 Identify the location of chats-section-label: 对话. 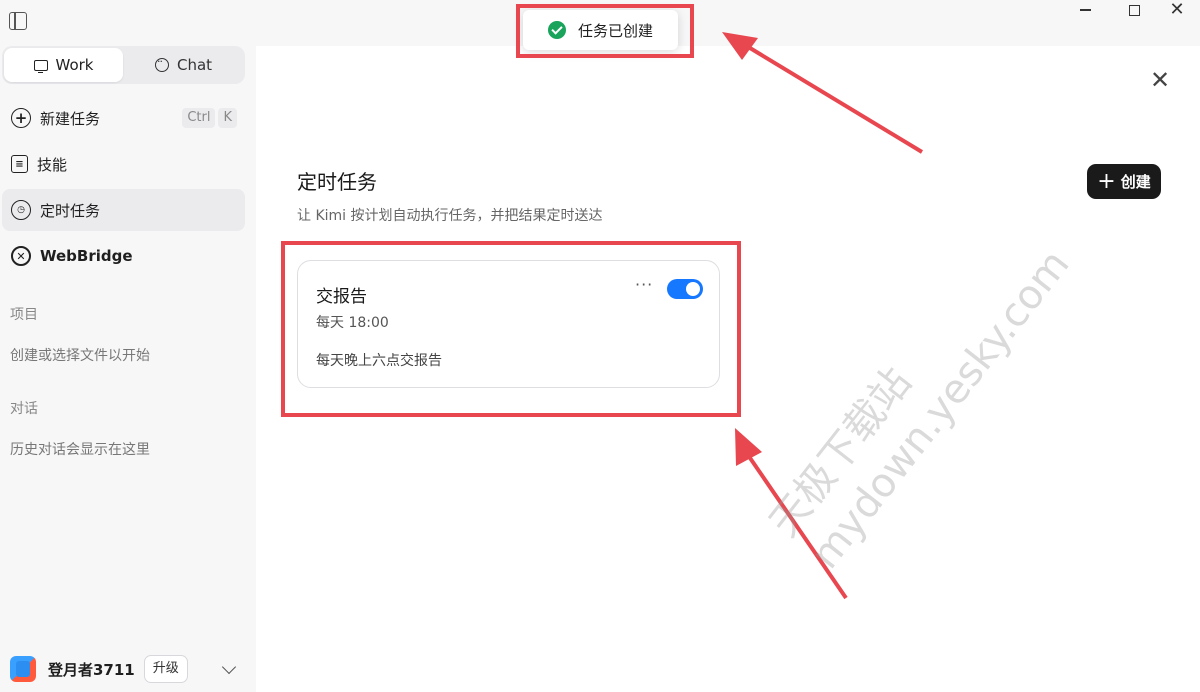
(24, 409).